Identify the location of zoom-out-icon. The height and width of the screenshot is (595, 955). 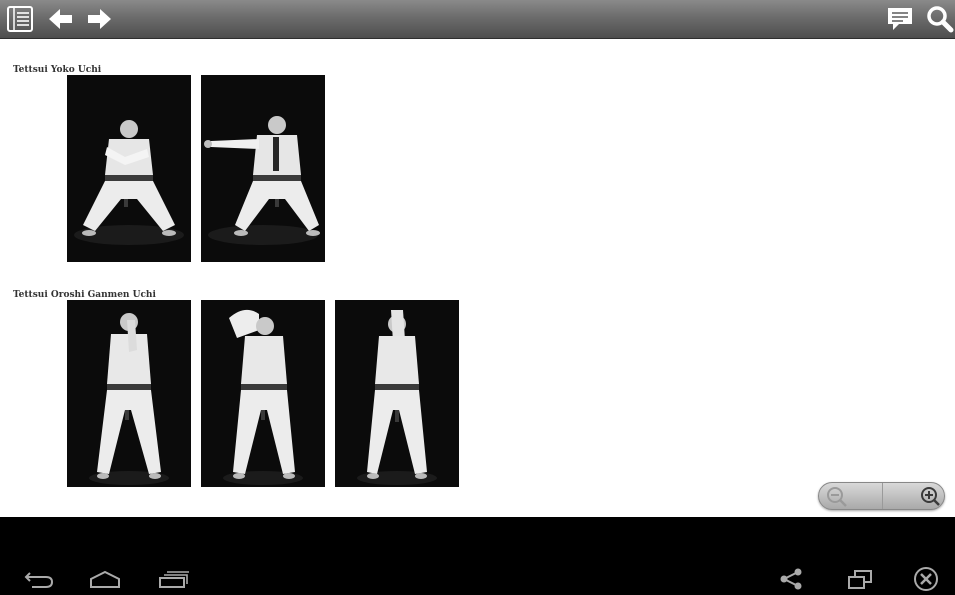
(837, 497).